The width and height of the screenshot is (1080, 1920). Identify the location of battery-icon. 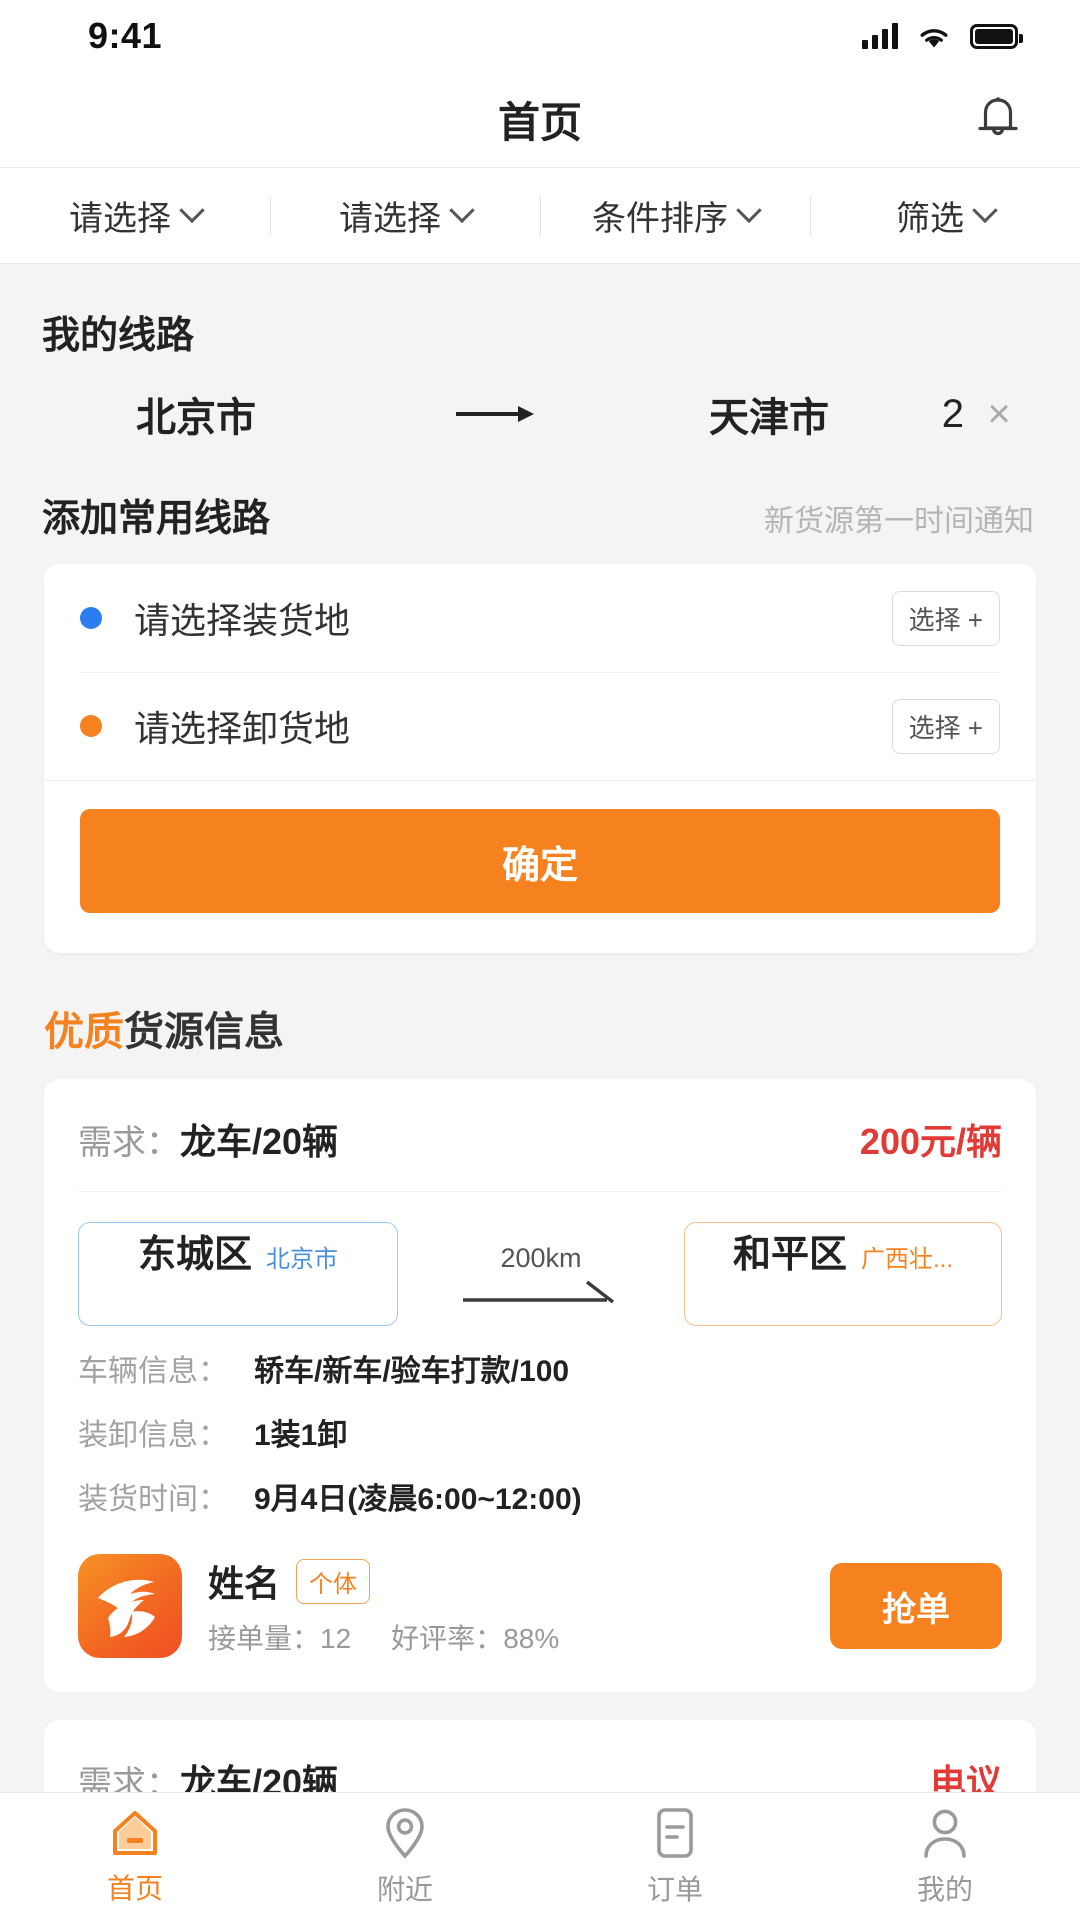
(996, 36).